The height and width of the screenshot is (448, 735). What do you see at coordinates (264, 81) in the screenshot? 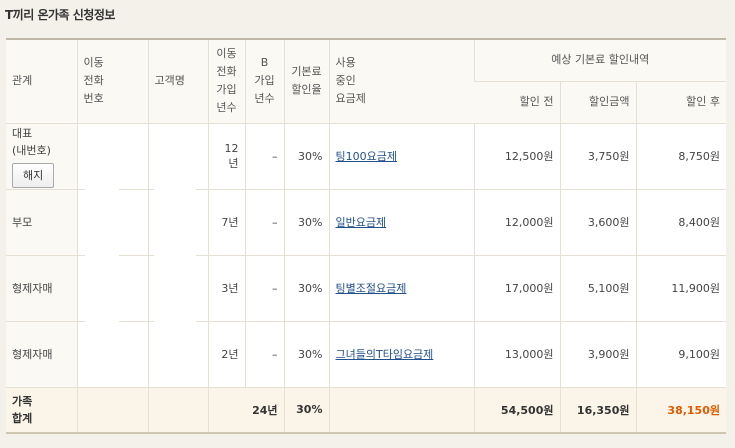
I see `header-b-years: B 가입 년수` at bounding box center [264, 81].